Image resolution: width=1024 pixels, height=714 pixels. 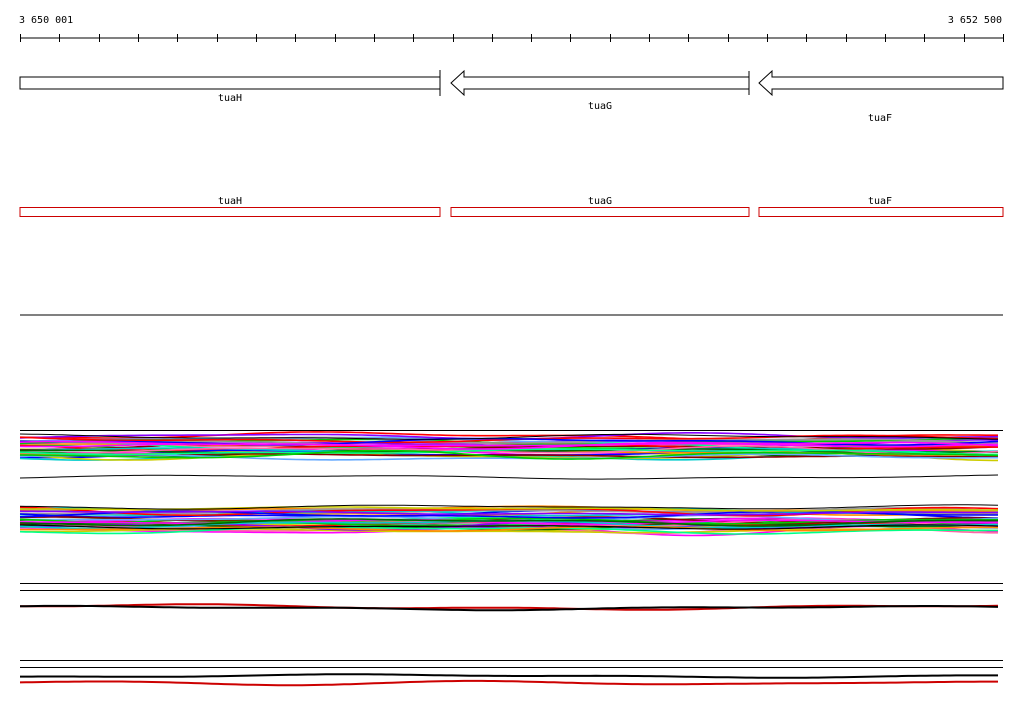 What do you see at coordinates (600, 83) in the screenshot?
I see `gene-arrow-tuag` at bounding box center [600, 83].